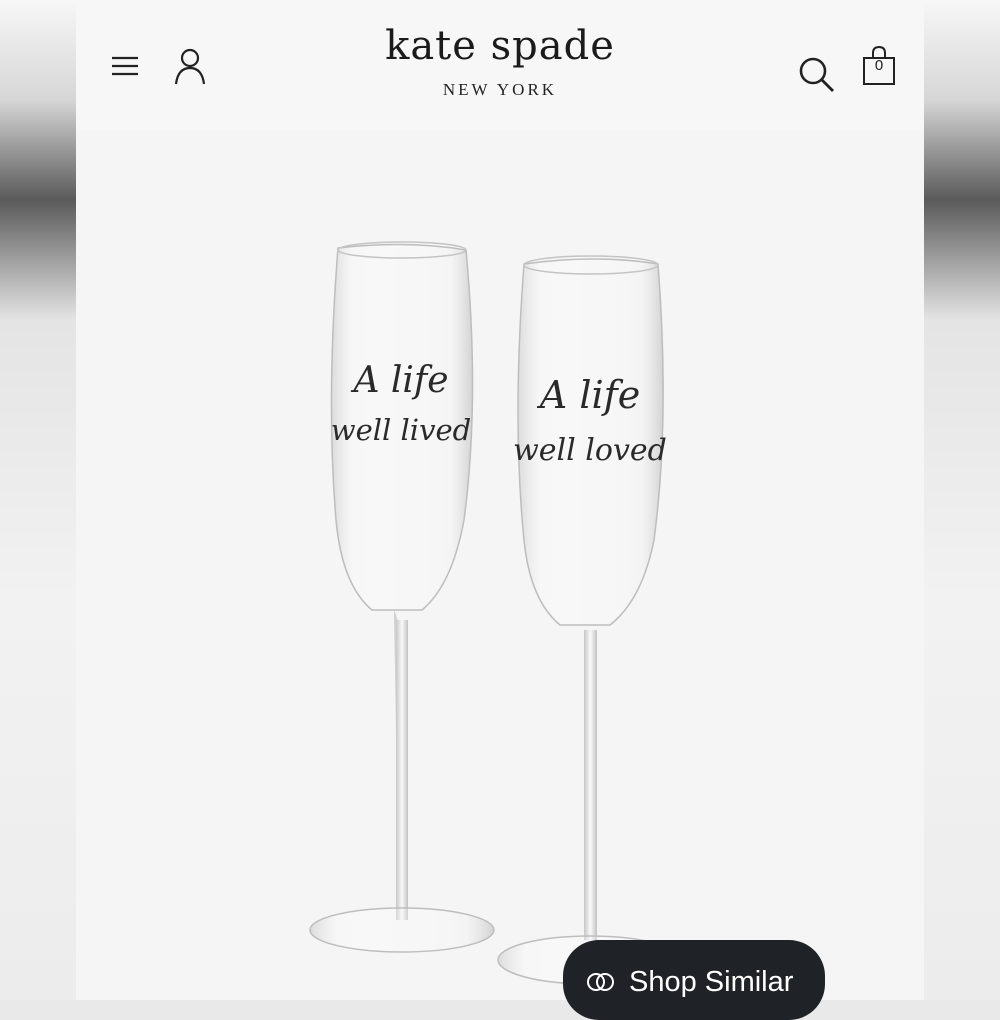  I want to click on shop-similar-label: Shop Similar, so click(711, 982).